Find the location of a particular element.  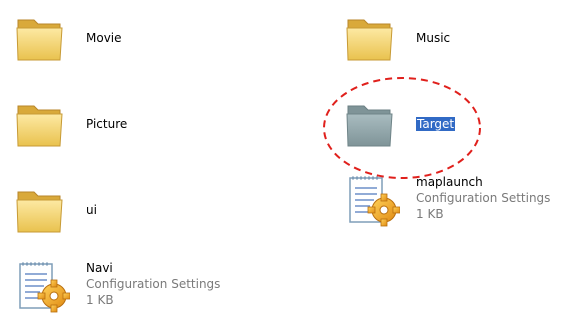

item-label: maplaunch Configuration Settings 1 KB is located at coordinates (483, 198).